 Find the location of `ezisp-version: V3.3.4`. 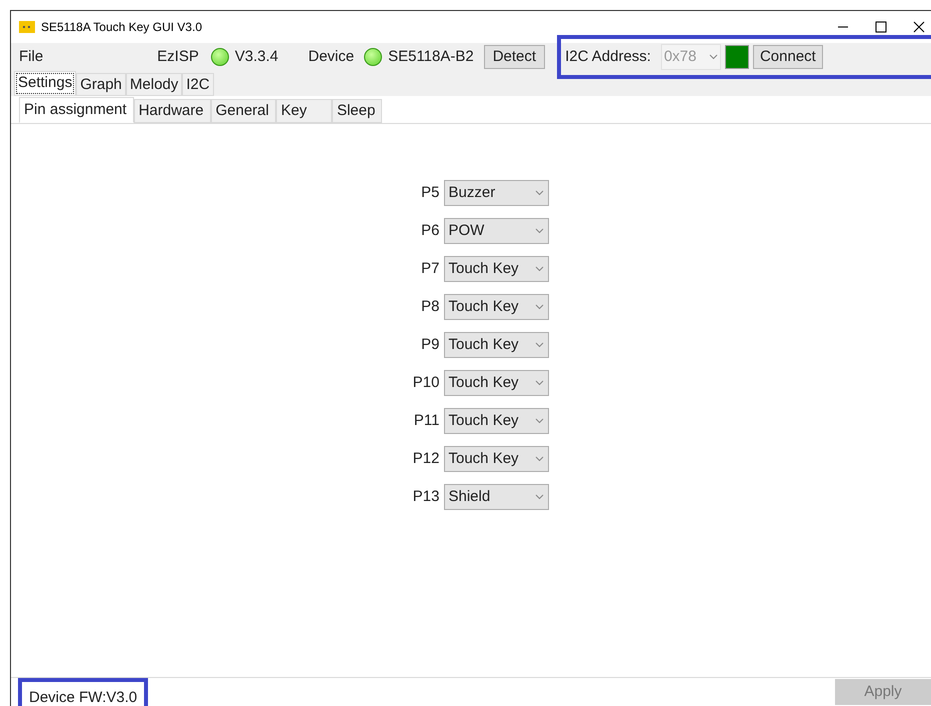

ezisp-version: V3.3.4 is located at coordinates (256, 56).